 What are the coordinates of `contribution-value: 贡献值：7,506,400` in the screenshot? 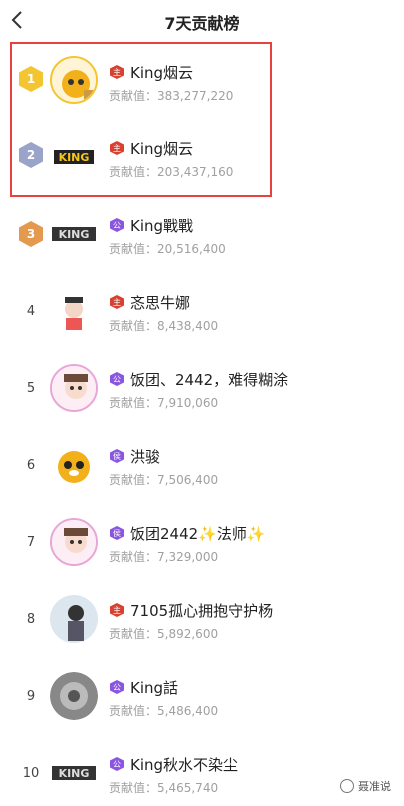 It's located at (164, 480).